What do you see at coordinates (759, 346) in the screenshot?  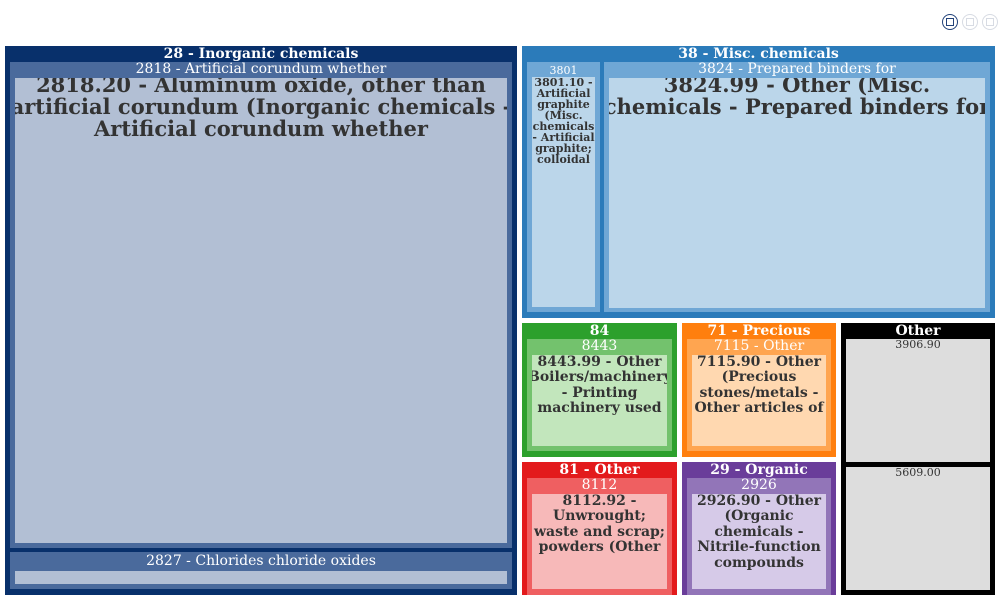 I see `subgroup-label-7115: 7115 - Other` at bounding box center [759, 346].